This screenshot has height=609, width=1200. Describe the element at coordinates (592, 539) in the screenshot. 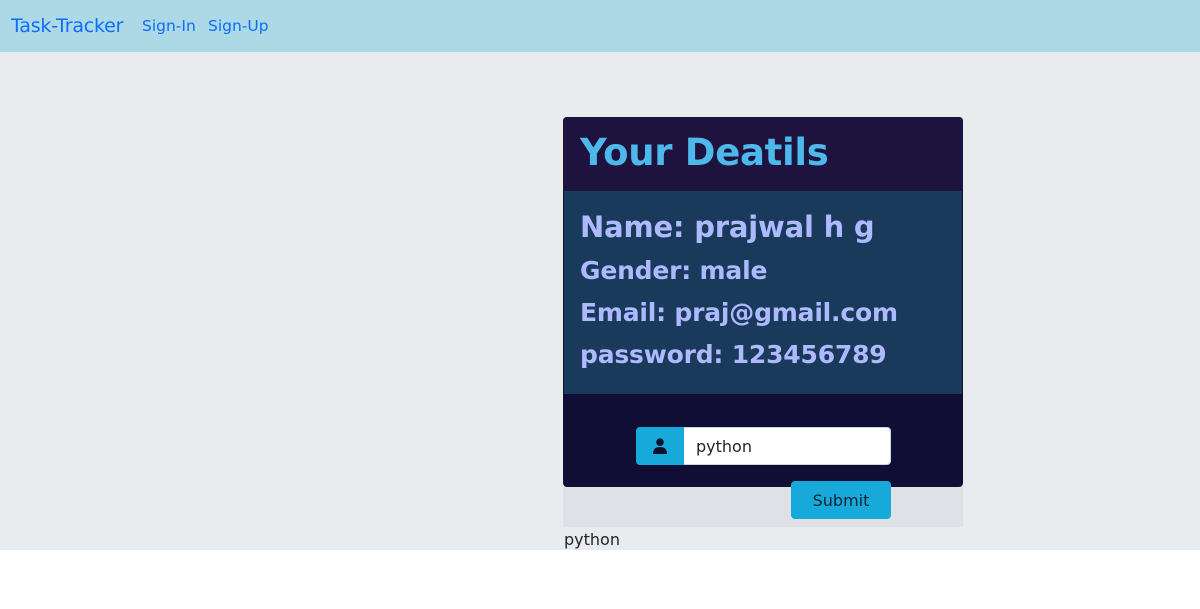

I see `echo-text: python` at that location.